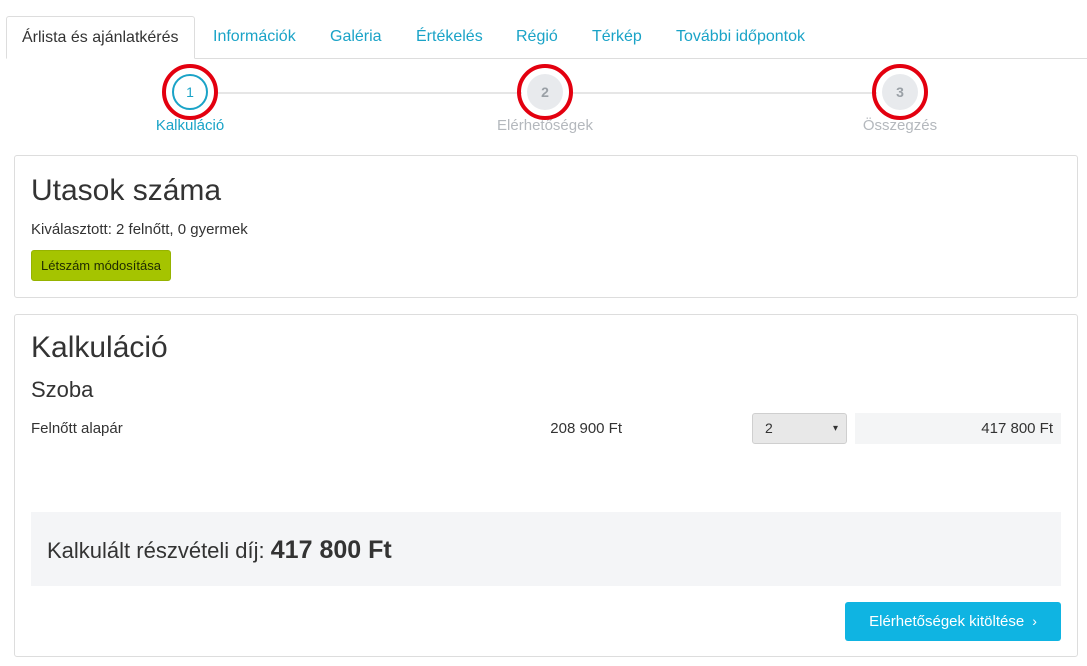  Describe the element at coordinates (156, 550) in the screenshot. I see `total-label: Kalkulált részvételi díj:` at that location.